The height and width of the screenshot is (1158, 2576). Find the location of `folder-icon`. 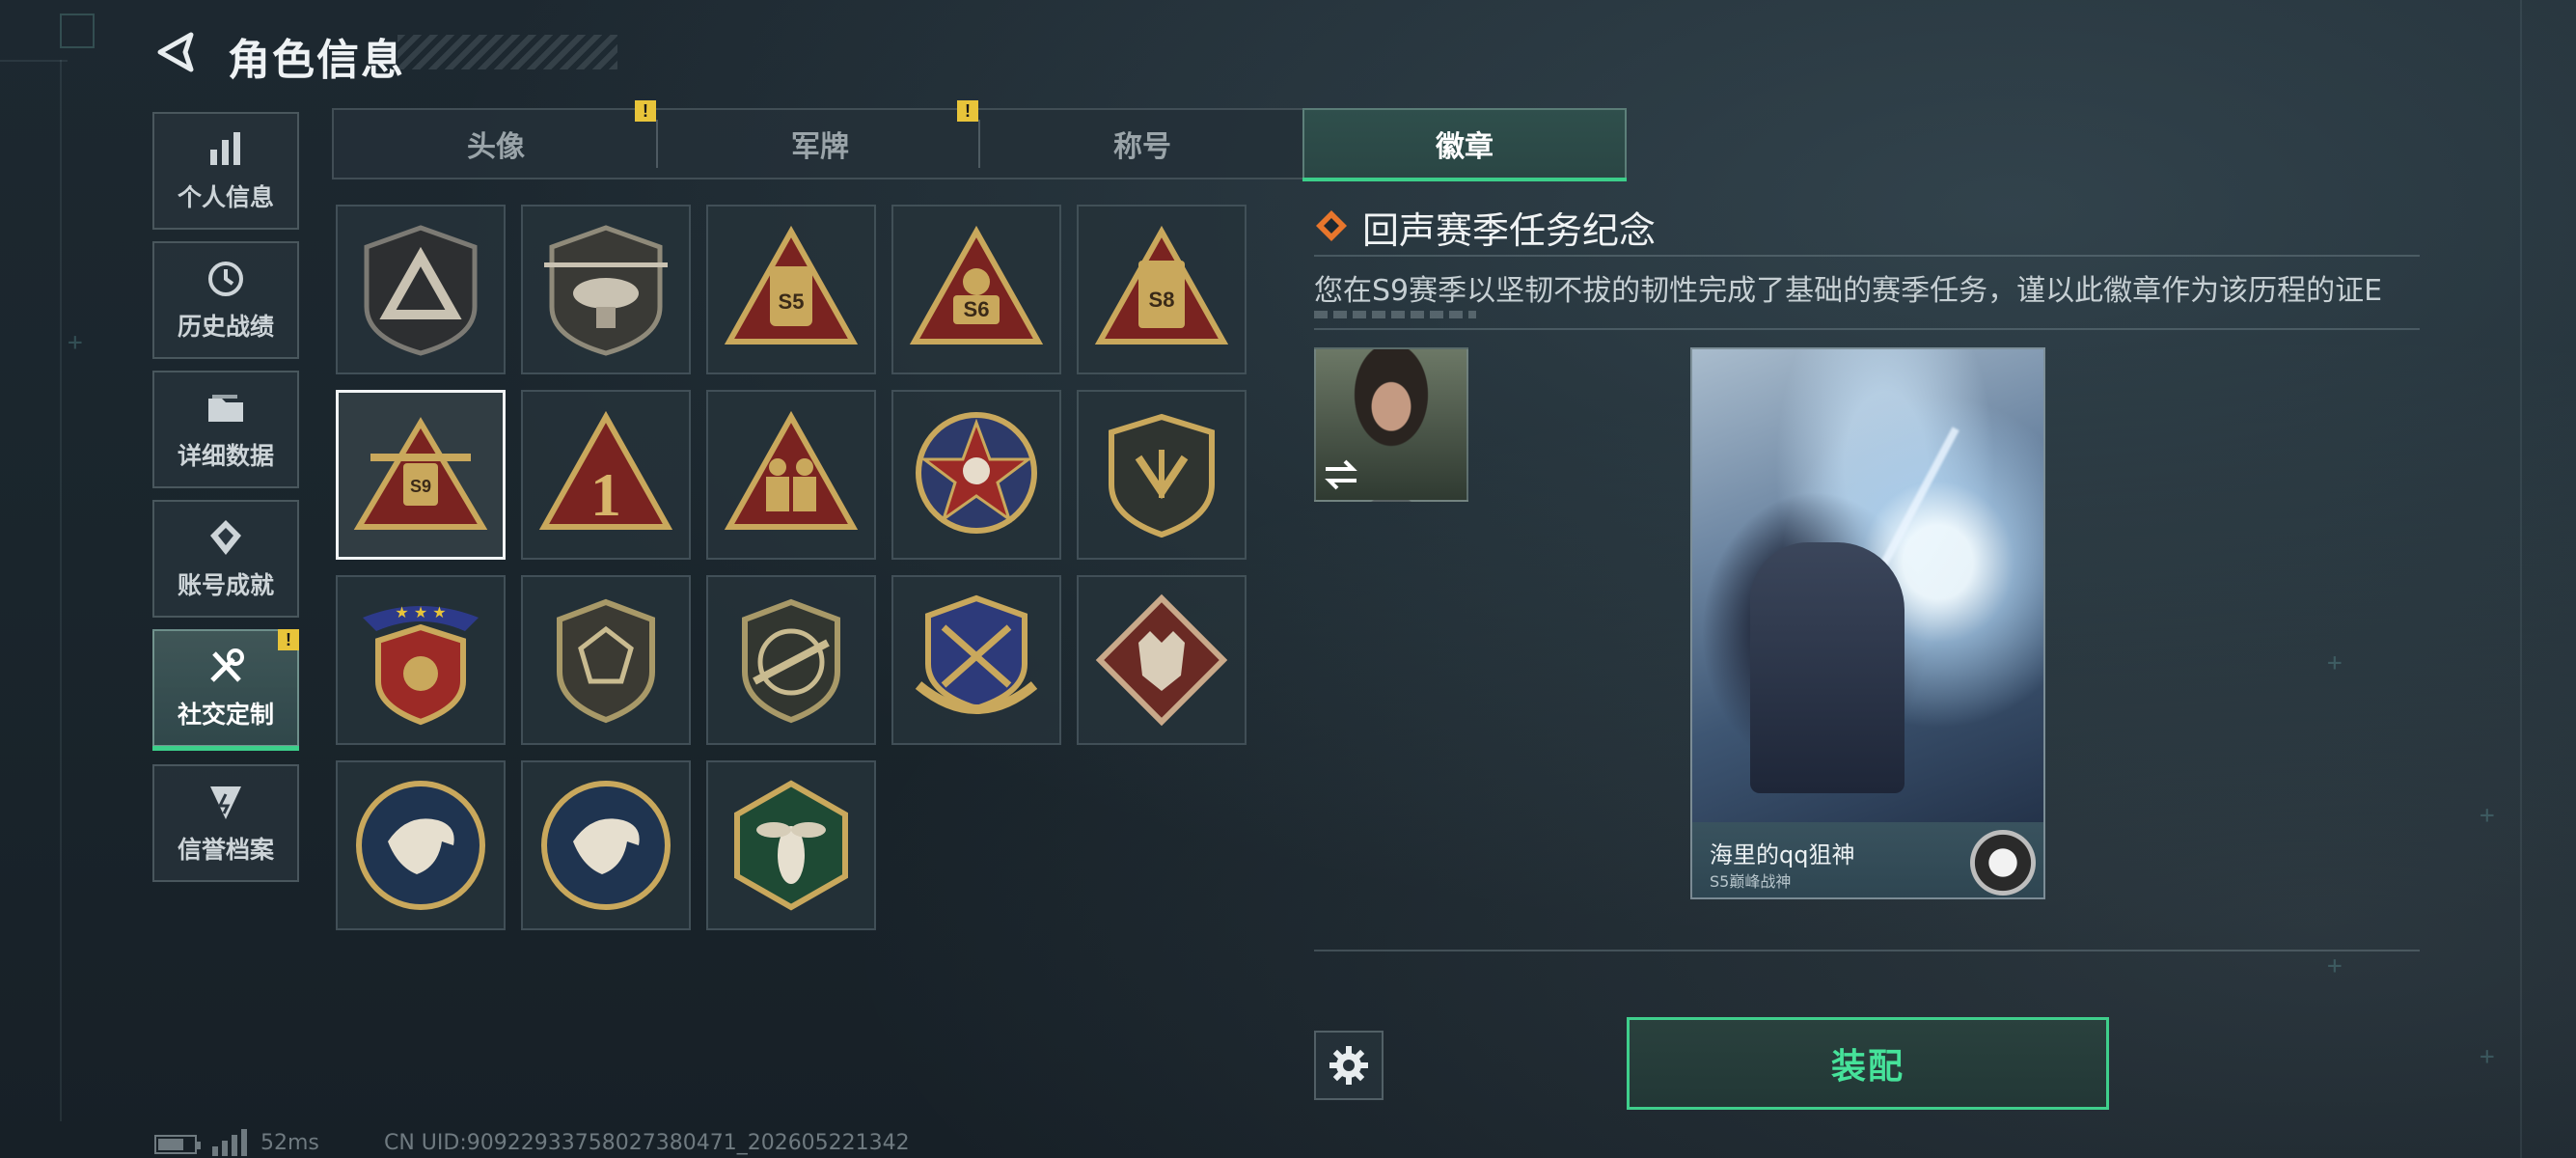

folder-icon is located at coordinates (225, 408).